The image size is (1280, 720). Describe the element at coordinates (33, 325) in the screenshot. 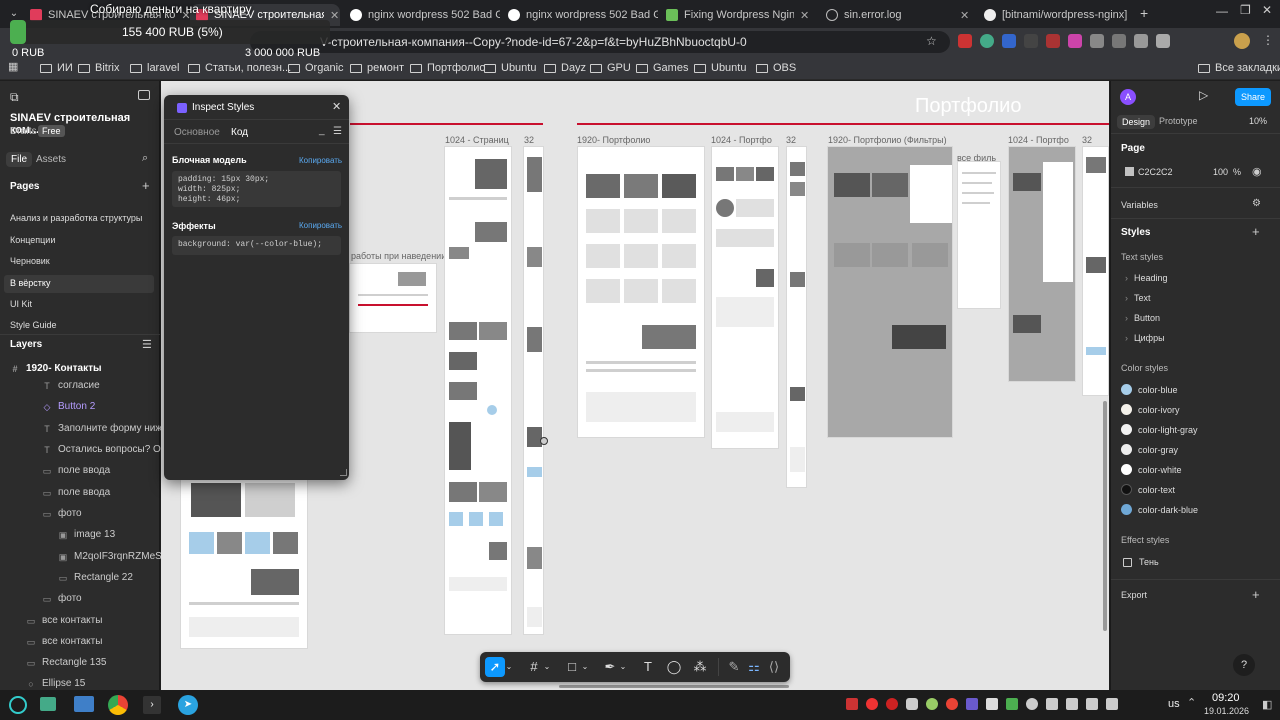

I see `page-item: Style Guide` at that location.